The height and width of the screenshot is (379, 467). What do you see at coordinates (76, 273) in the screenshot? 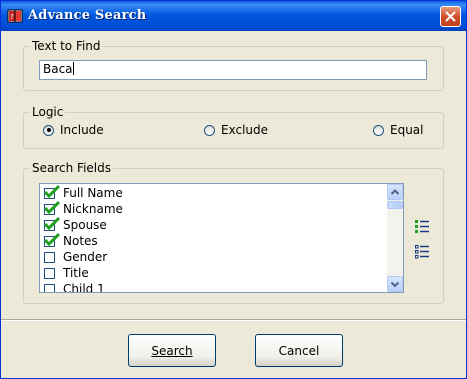
I see `list-item-label: Title` at bounding box center [76, 273].